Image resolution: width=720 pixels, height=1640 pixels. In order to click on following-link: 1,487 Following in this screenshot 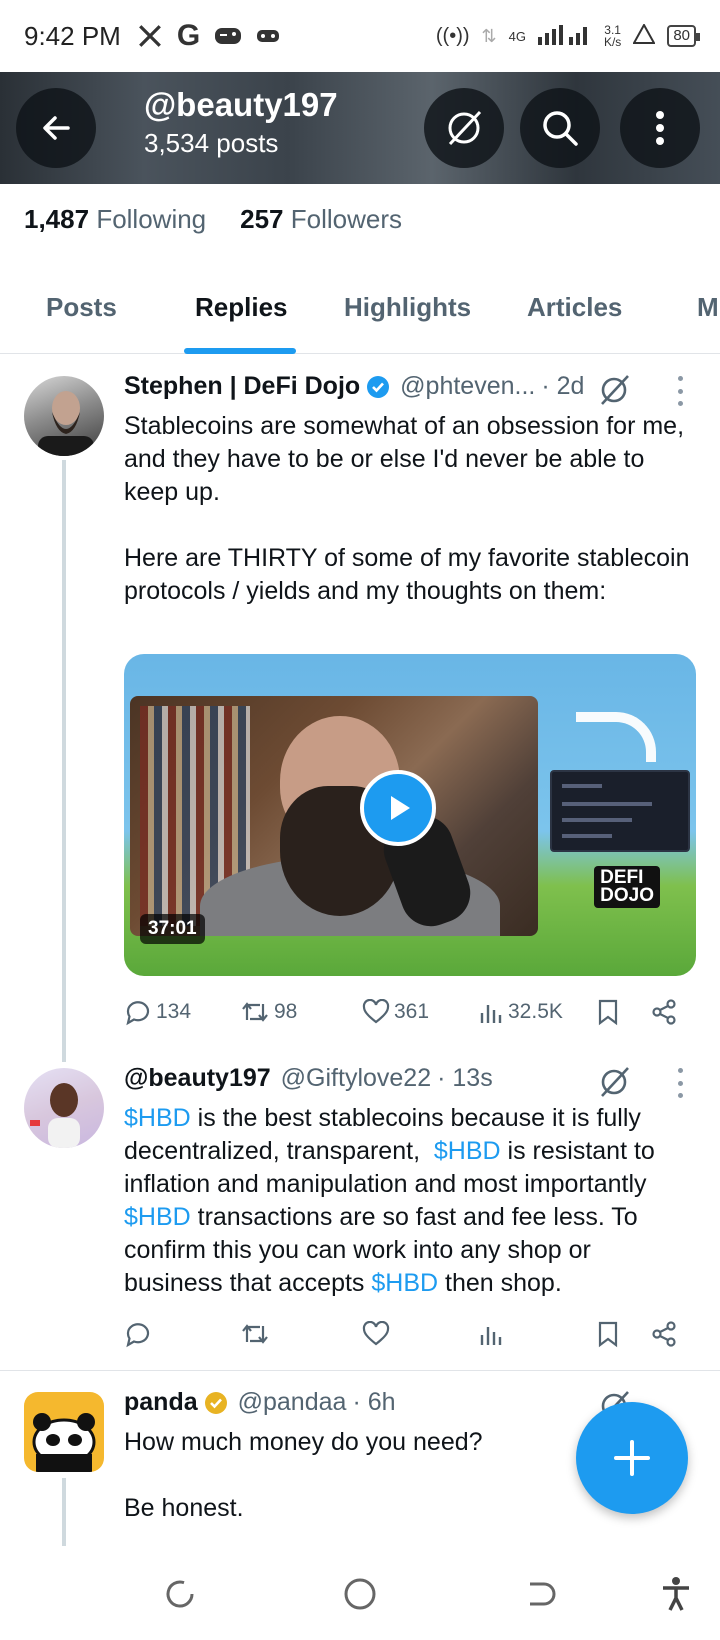, I will do `click(115, 219)`.